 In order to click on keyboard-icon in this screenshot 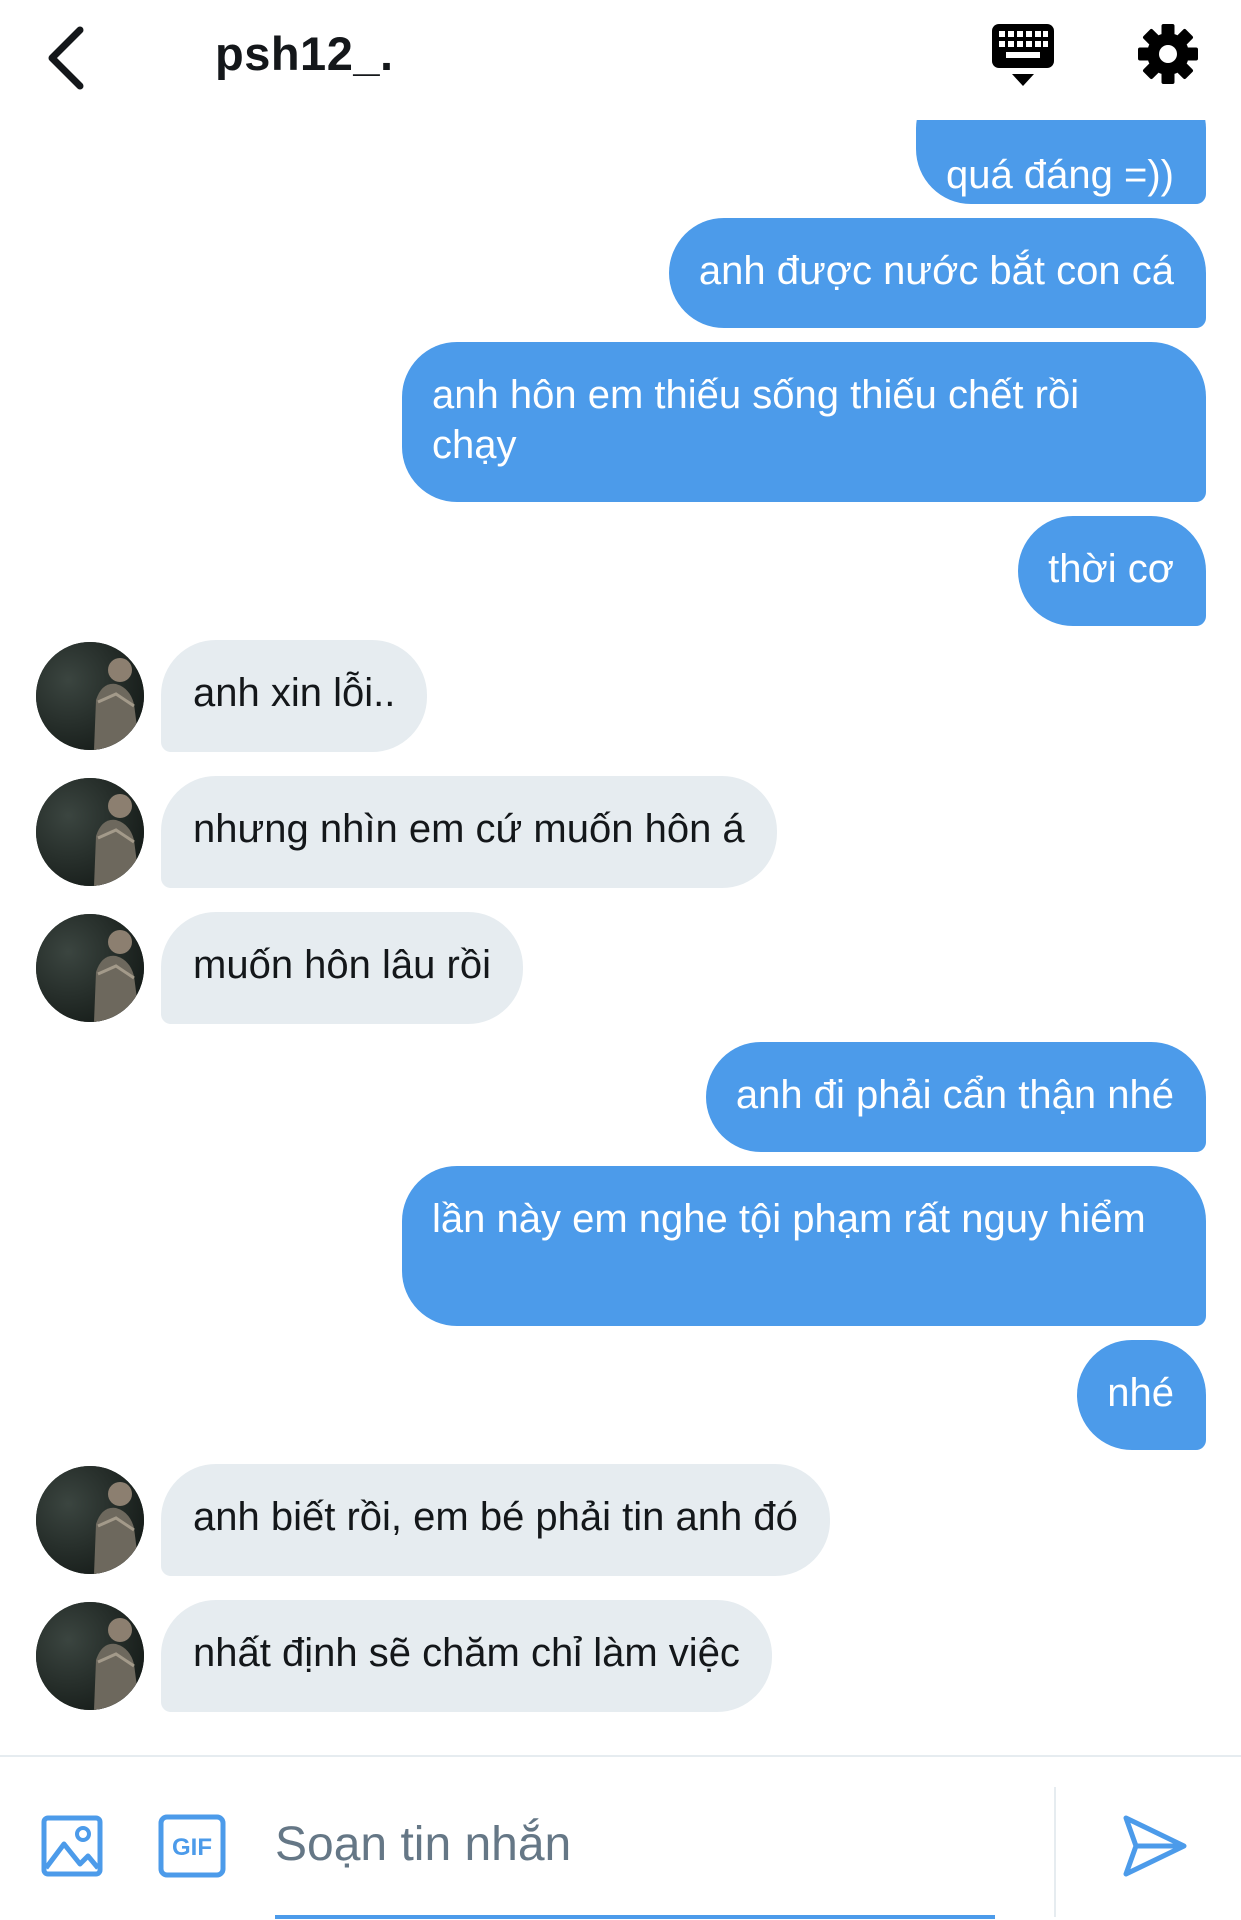, I will do `click(1023, 55)`.